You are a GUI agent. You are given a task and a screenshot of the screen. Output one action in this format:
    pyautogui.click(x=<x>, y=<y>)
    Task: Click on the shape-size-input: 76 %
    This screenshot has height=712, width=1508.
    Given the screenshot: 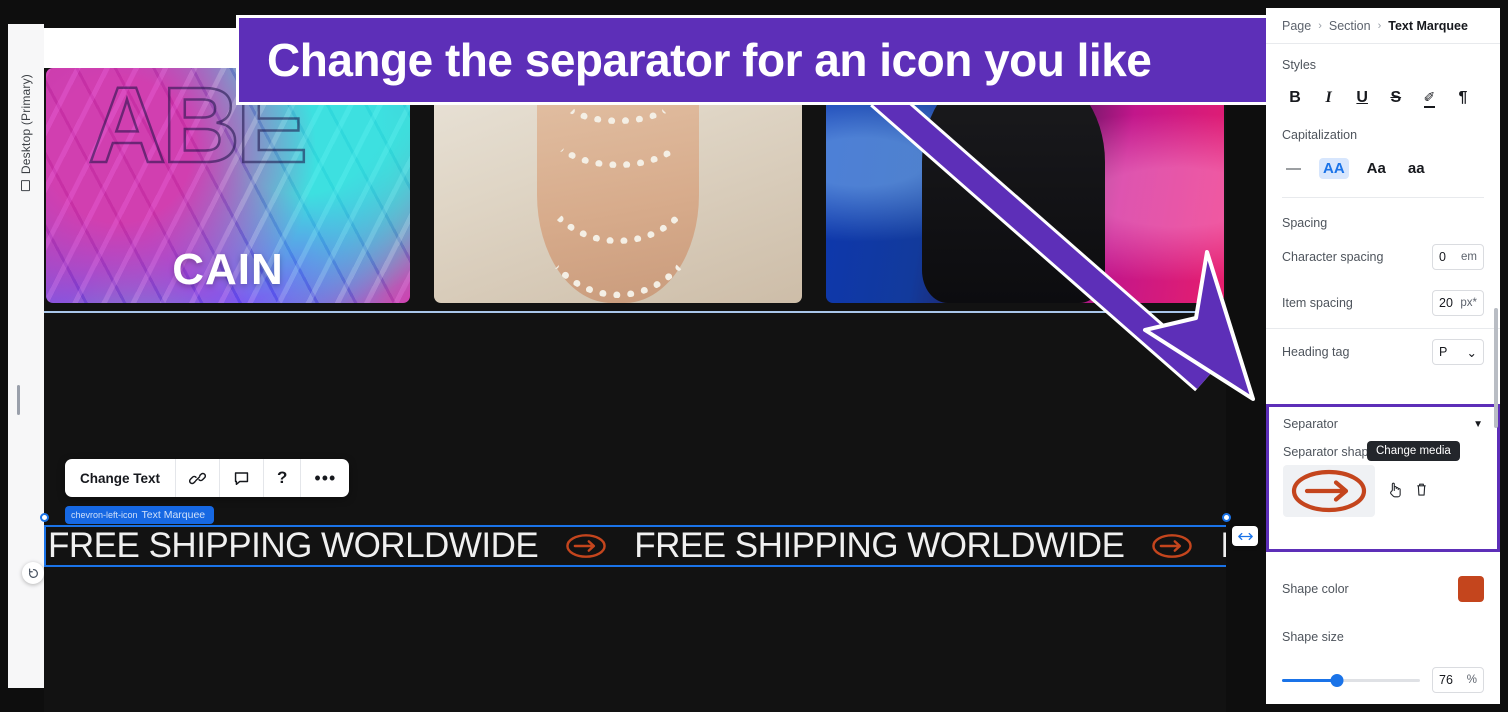 What is the action you would take?
    pyautogui.click(x=1458, y=680)
    